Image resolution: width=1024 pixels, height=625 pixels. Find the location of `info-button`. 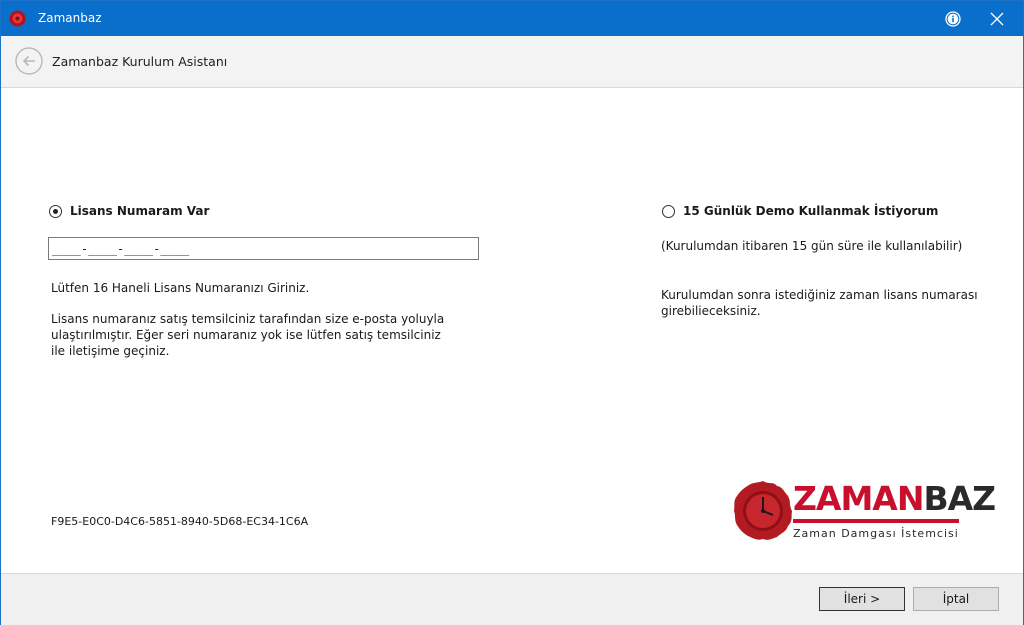

info-button is located at coordinates (953, 19).